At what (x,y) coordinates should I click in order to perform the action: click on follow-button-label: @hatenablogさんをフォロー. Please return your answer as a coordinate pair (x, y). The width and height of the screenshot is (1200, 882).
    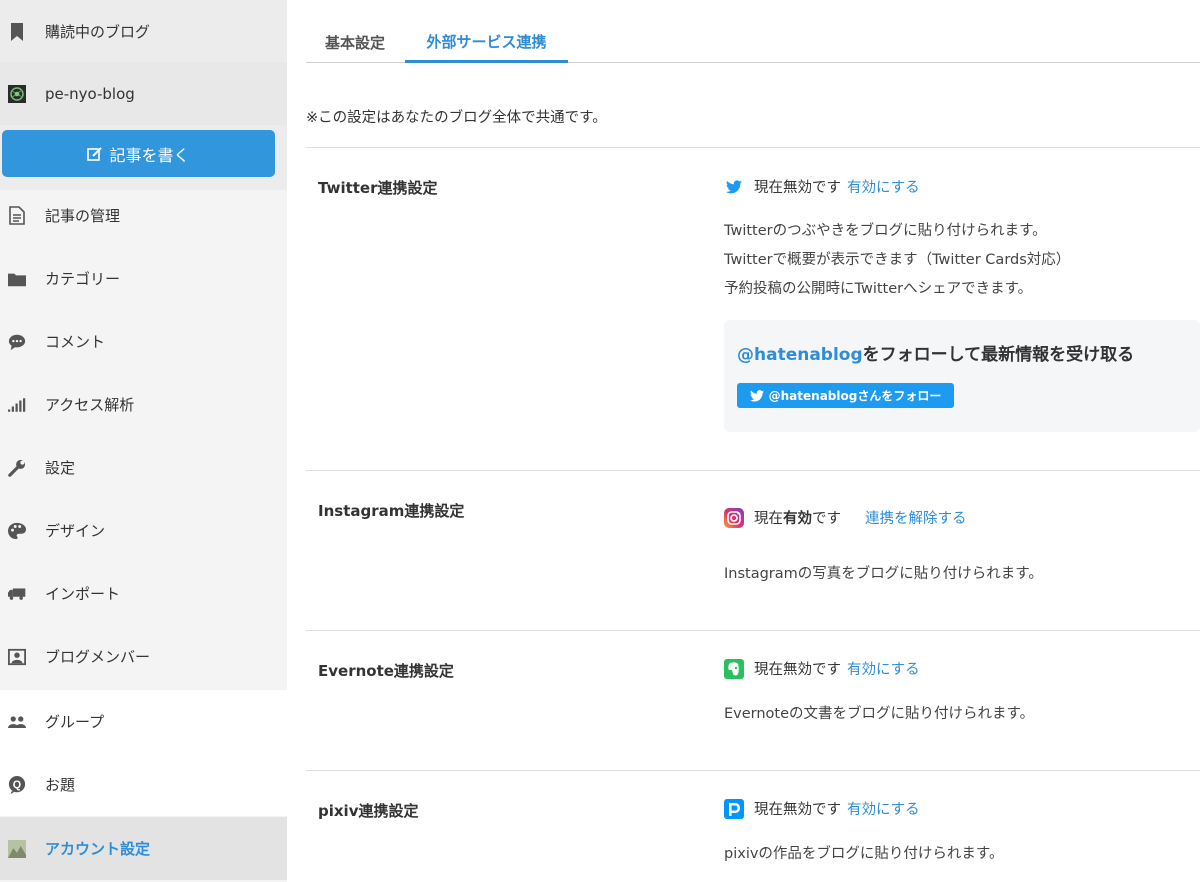
    Looking at the image, I should click on (855, 396).